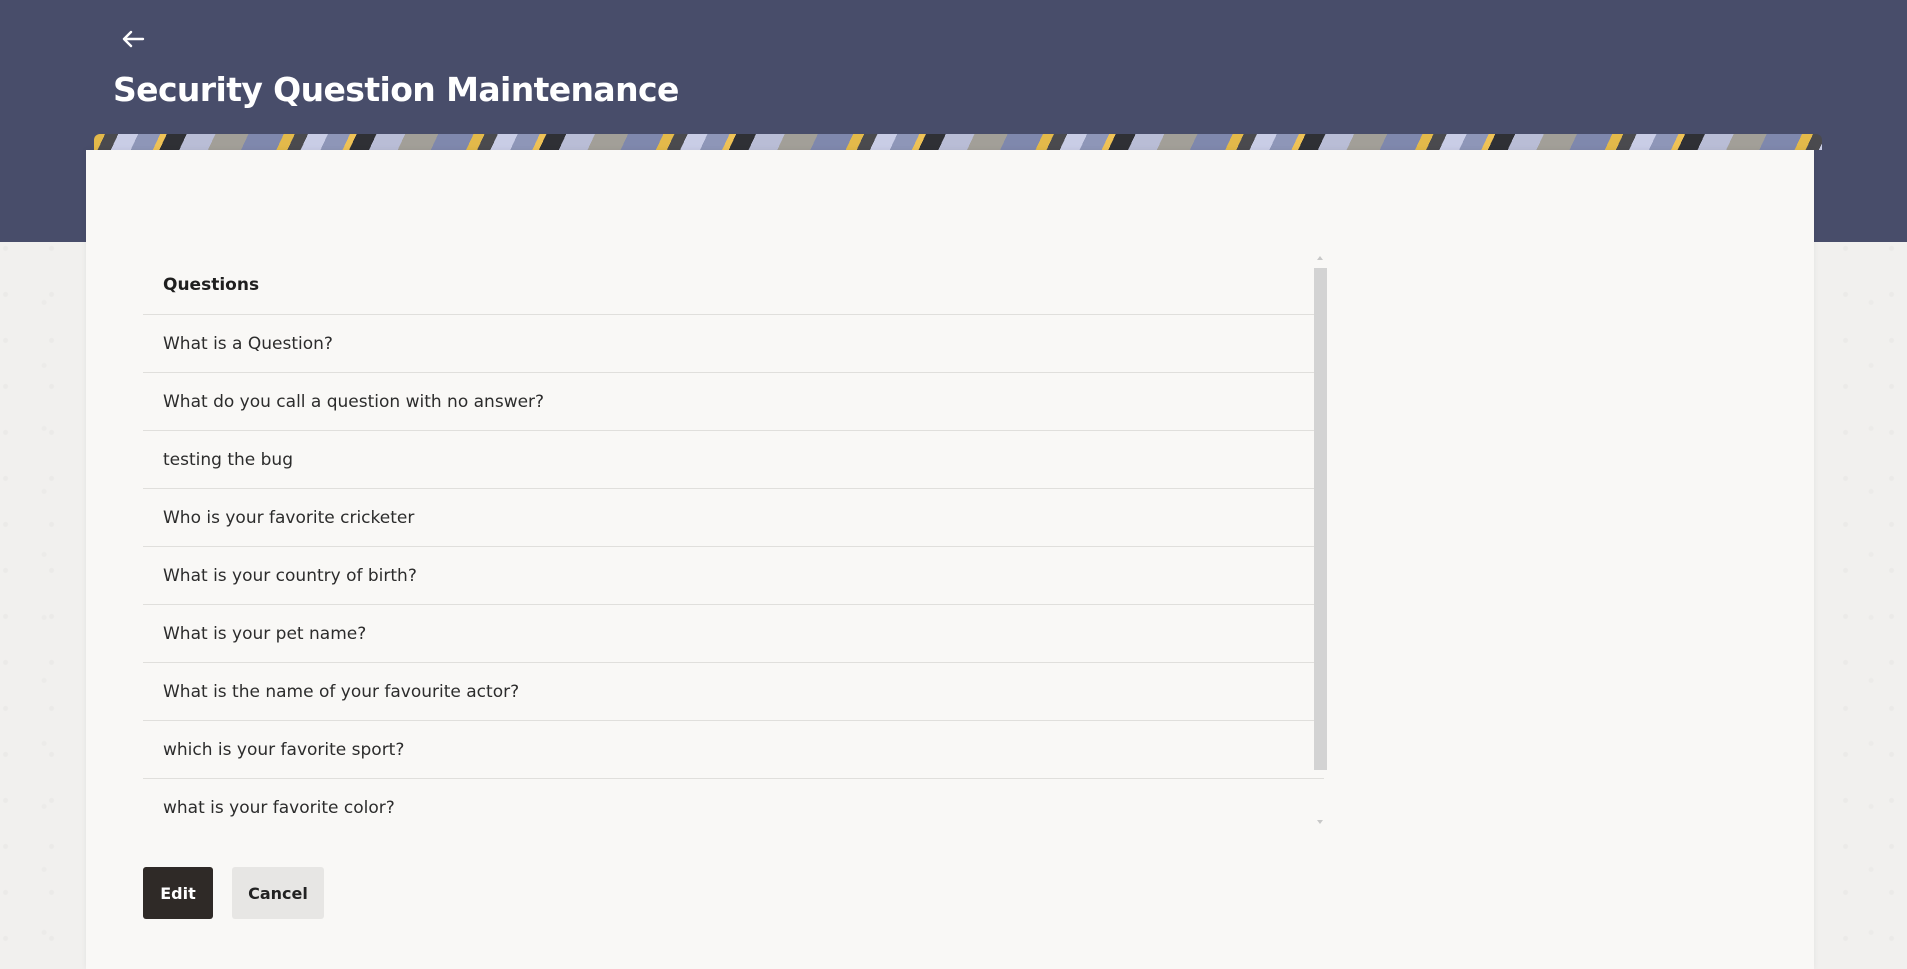  Describe the element at coordinates (733, 460) in the screenshot. I see `question-row: testing the bug` at that location.